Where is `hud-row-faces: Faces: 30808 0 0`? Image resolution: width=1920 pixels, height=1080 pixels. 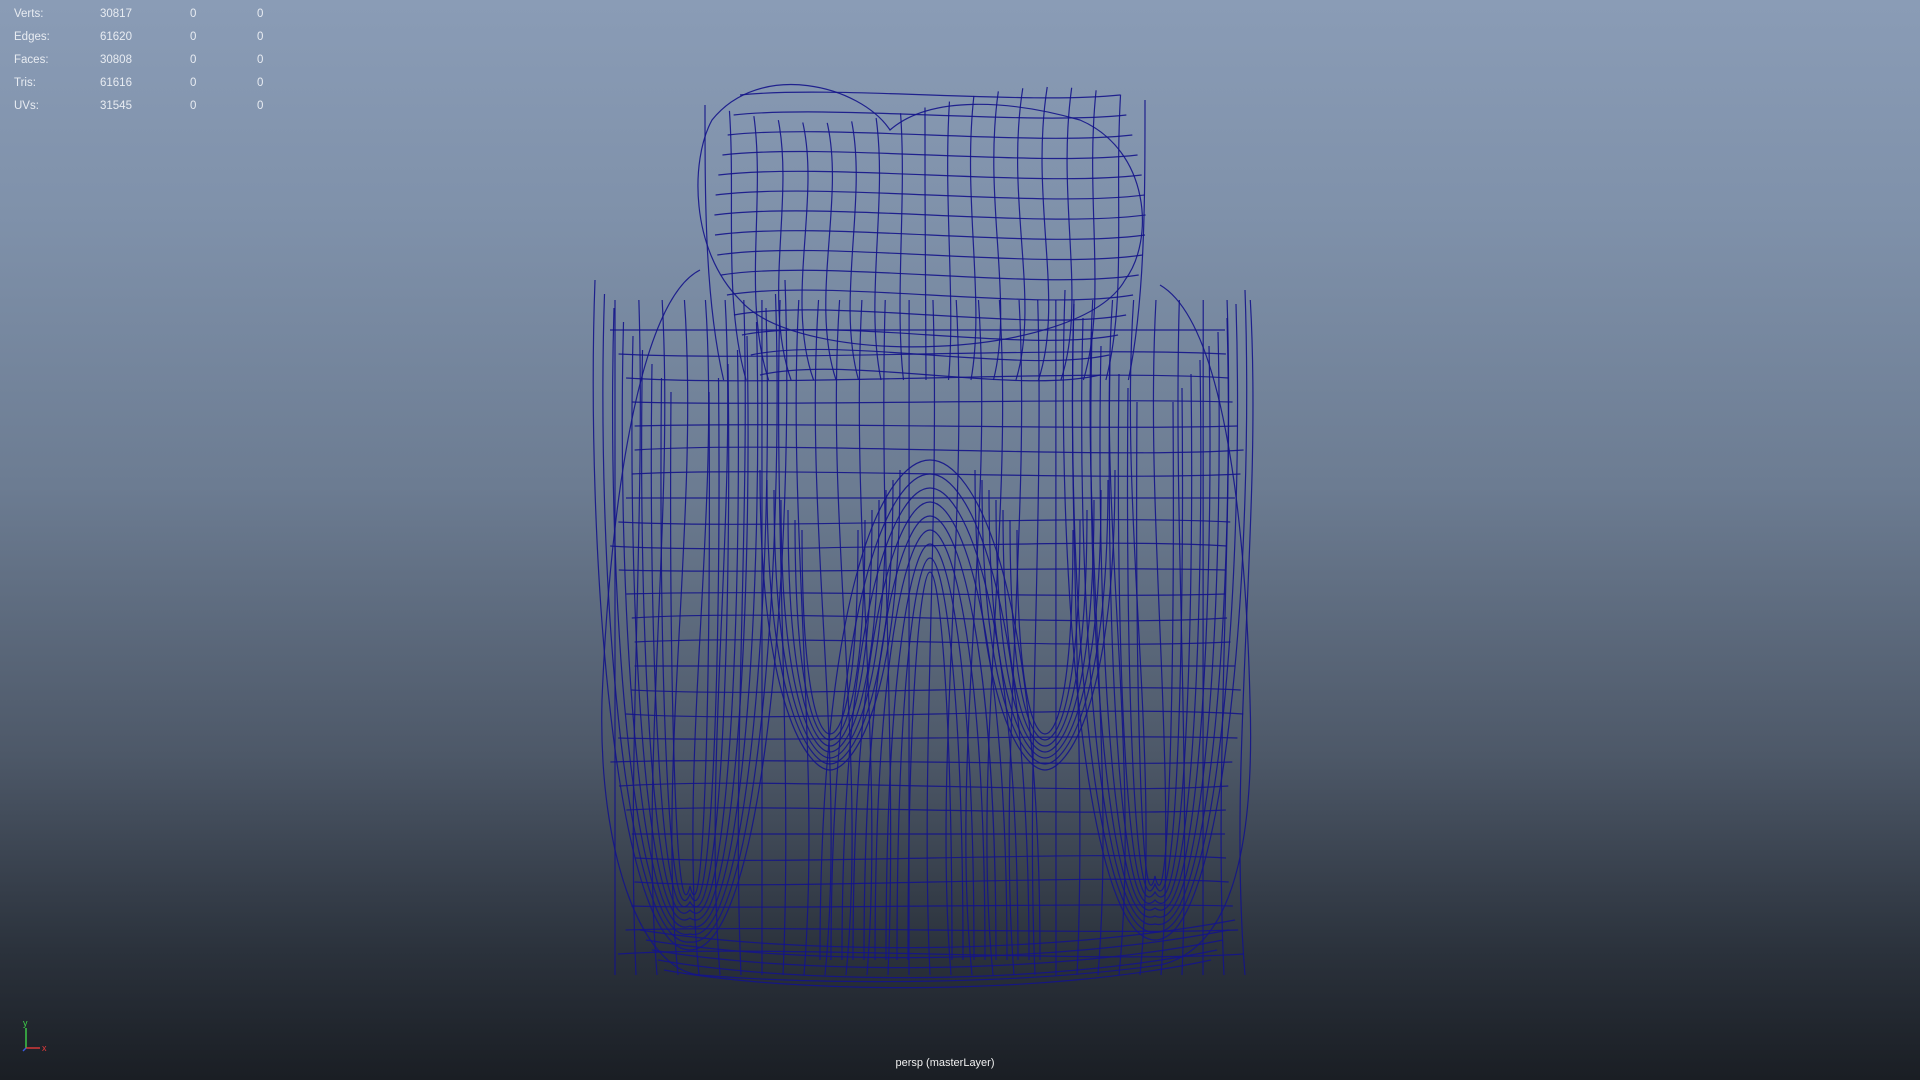
hud-row-faces: Faces: 30808 0 0 is located at coordinates (149, 60).